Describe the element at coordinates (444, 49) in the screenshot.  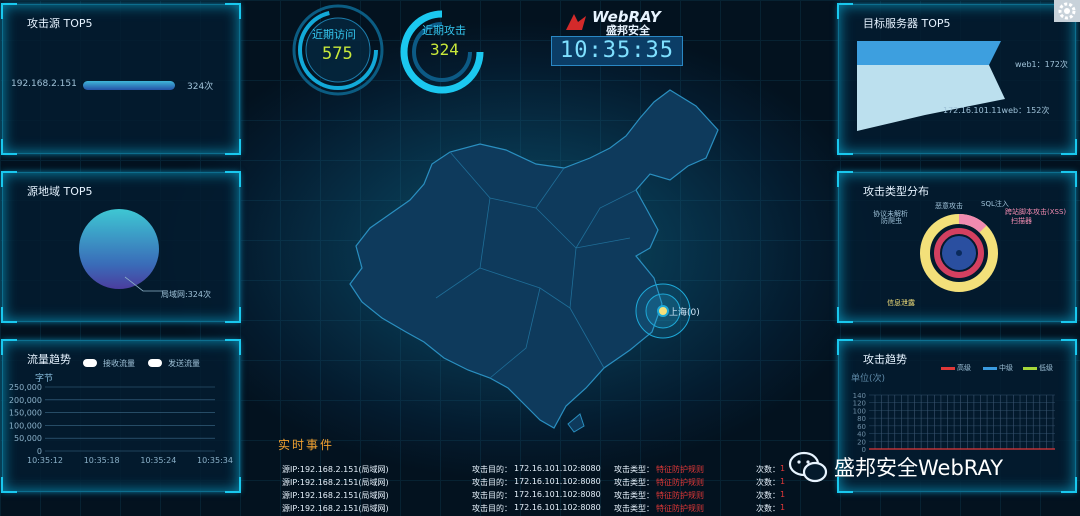
I see `attacks-value: 324` at that location.